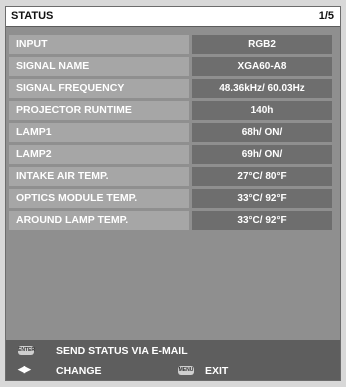 The height and width of the screenshot is (387, 346). I want to click on status-row-lamp2: LAMP2 69h/ ON/, so click(173, 154).